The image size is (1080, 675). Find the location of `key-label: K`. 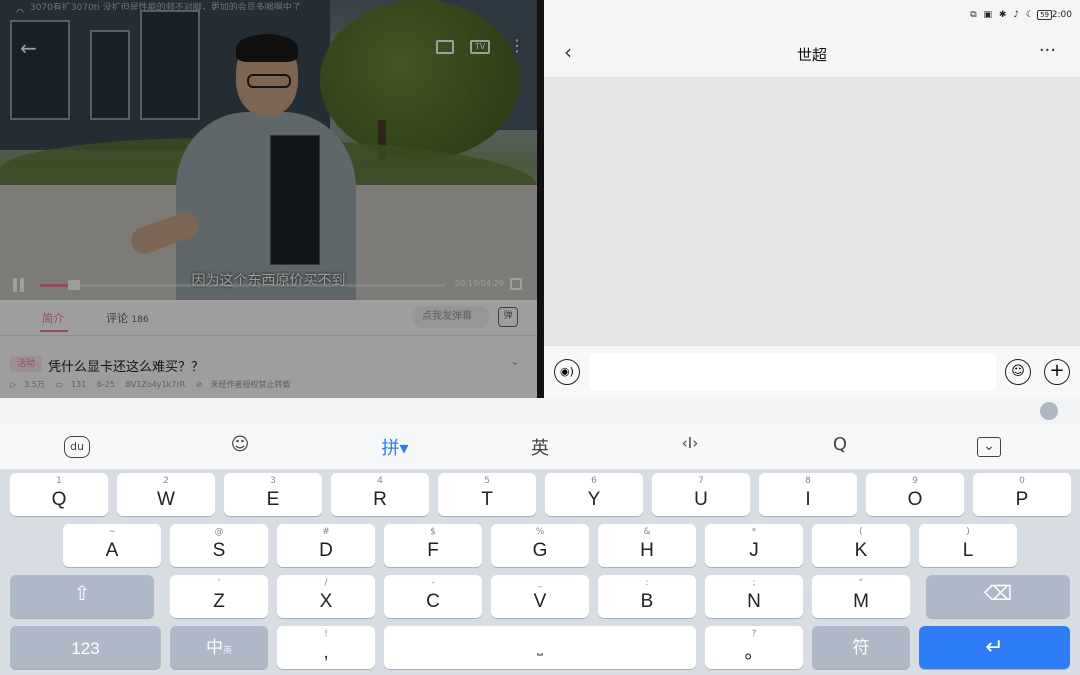

key-label: K is located at coordinates (861, 550).